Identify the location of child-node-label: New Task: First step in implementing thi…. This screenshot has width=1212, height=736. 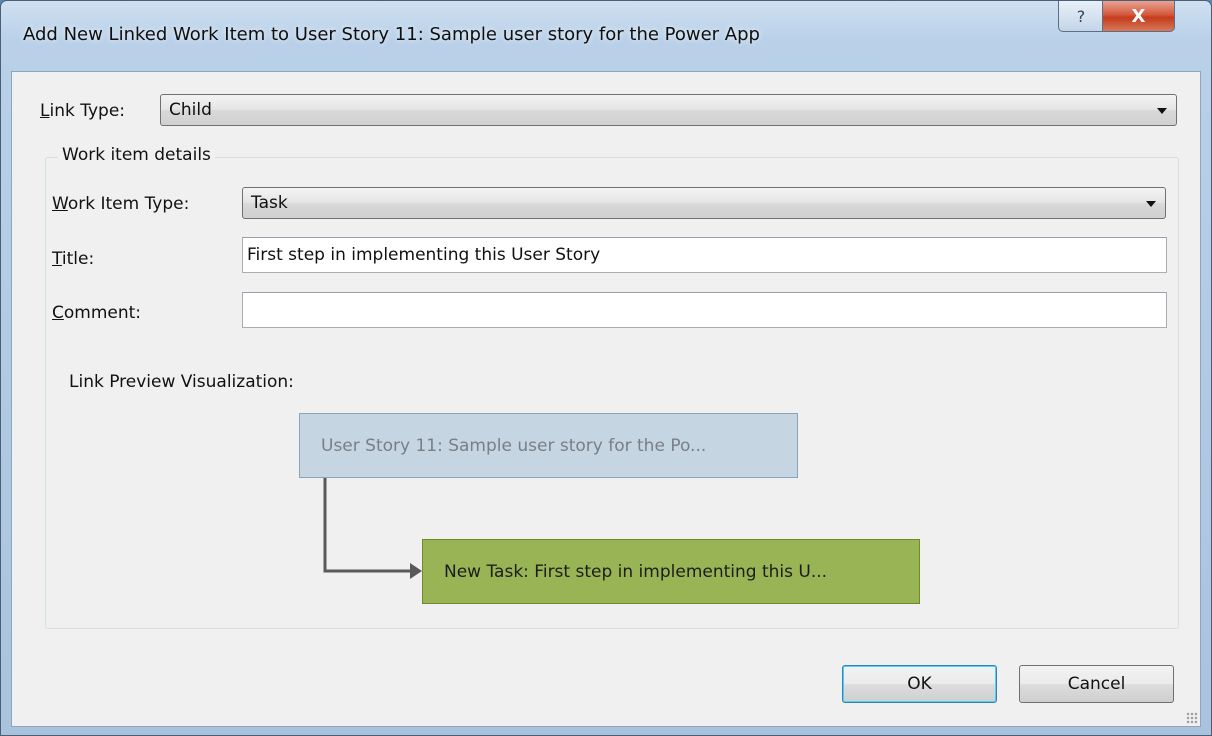
(636, 571).